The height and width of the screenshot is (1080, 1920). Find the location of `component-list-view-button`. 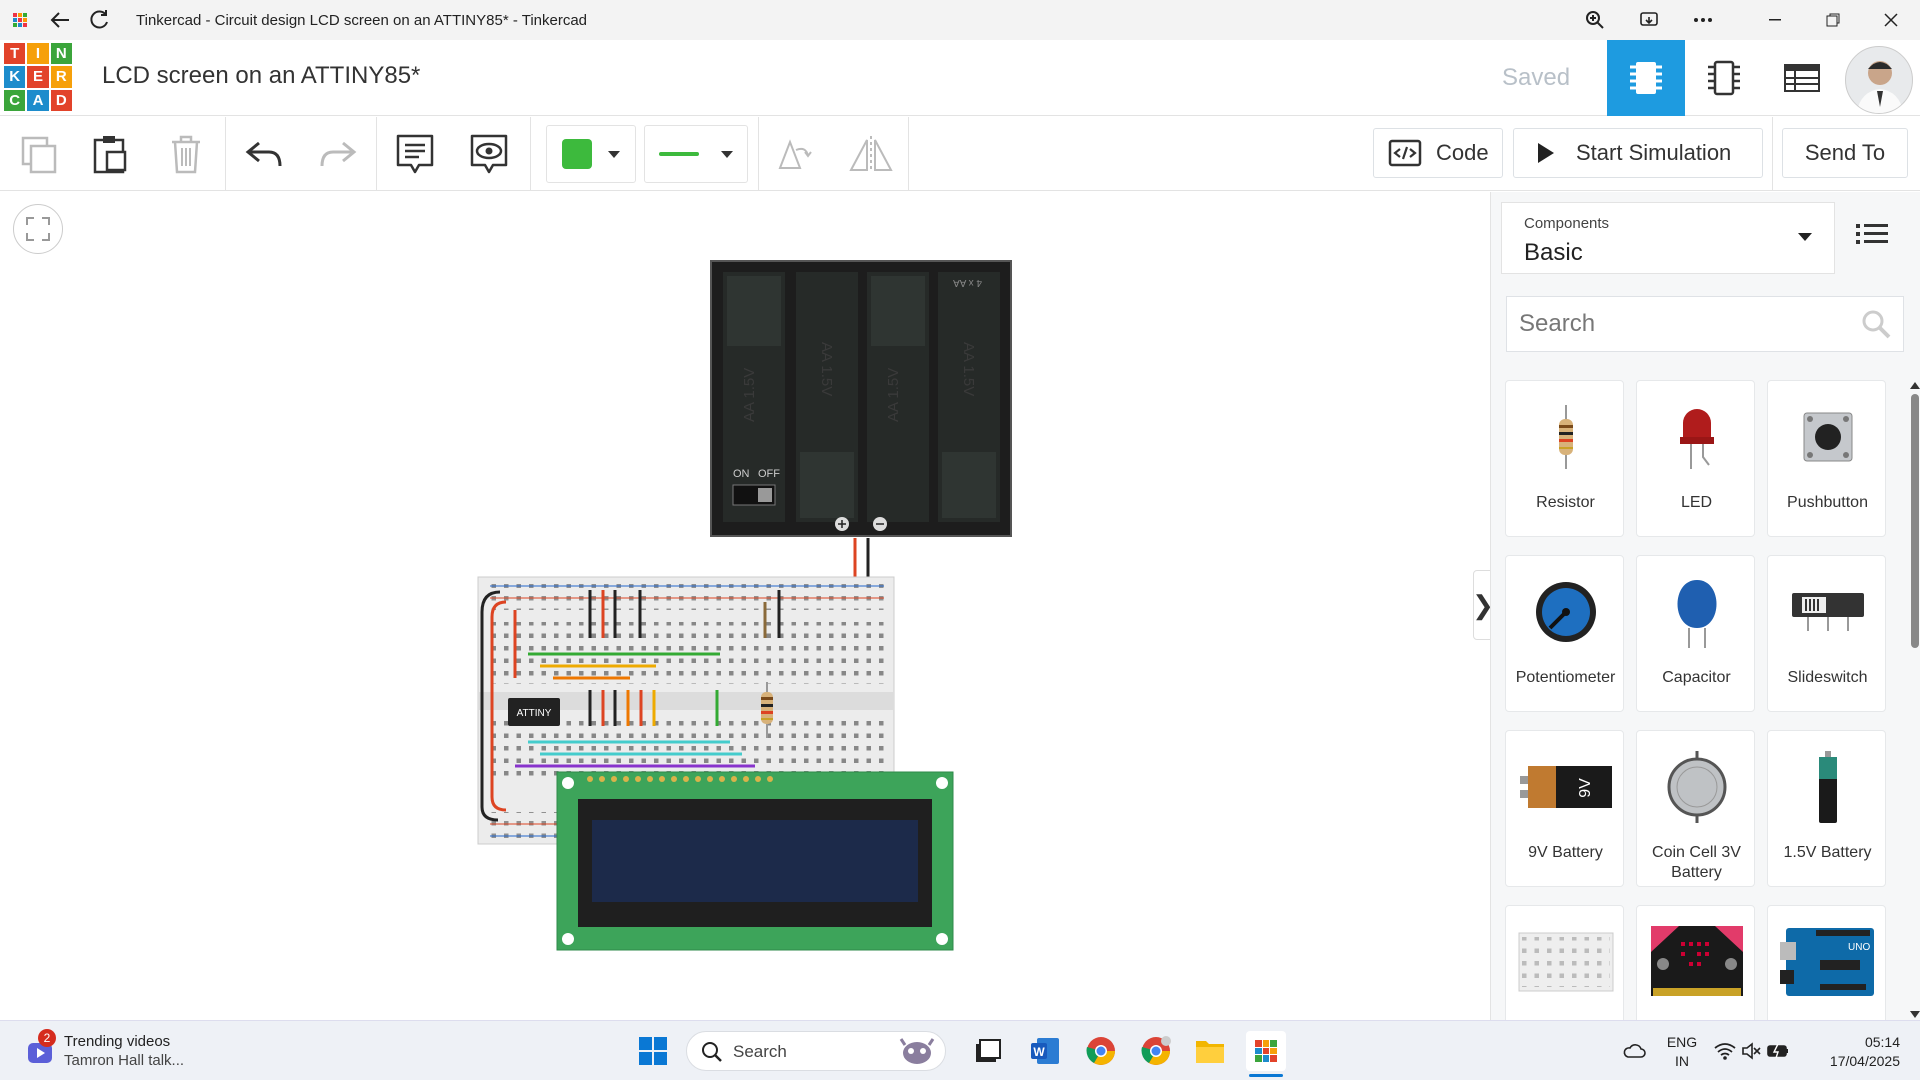

component-list-view-button is located at coordinates (1802, 78).